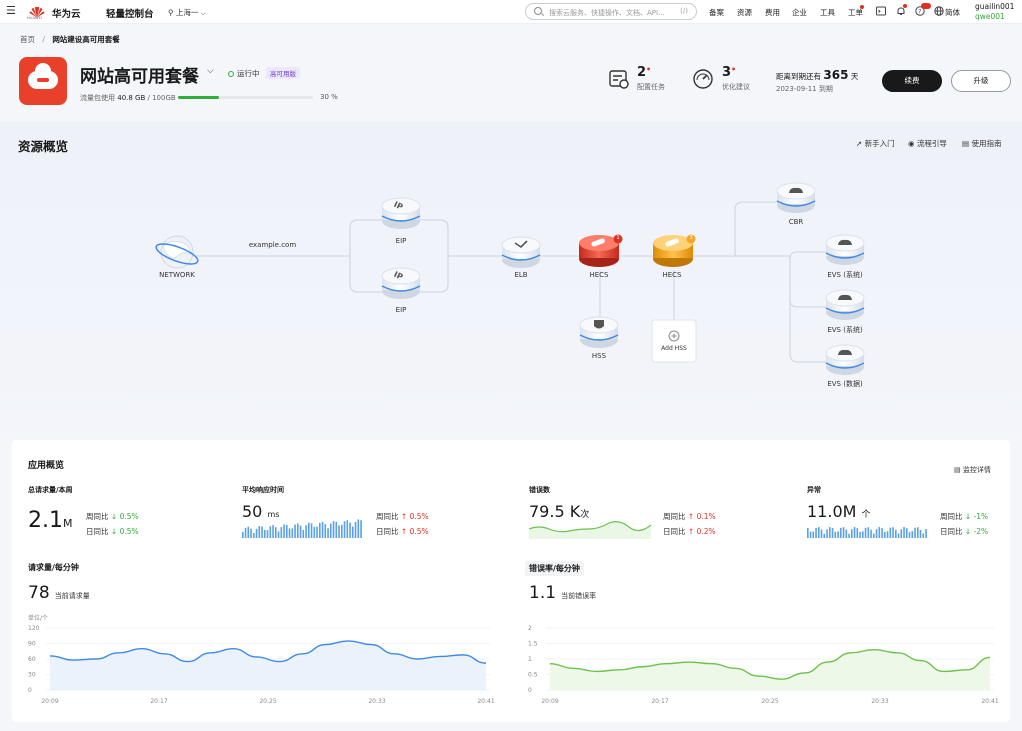  Describe the element at coordinates (11, 11) in the screenshot. I see `menu-icon: ☰` at that location.